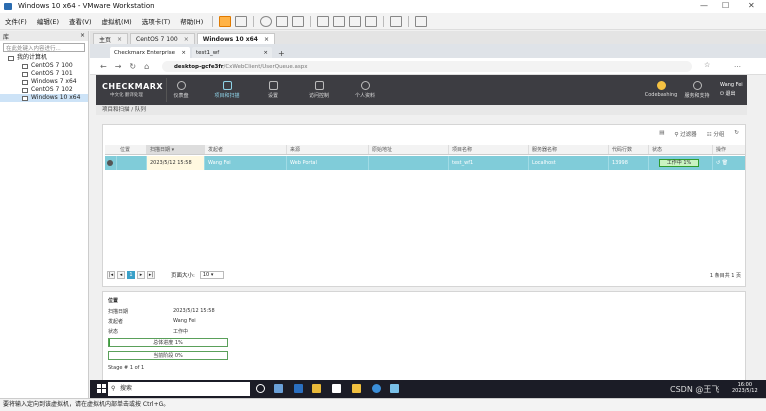 This screenshot has height=411, width=766. Describe the element at coordinates (235, 38) in the screenshot. I see `tab-windows-10: Windows 10 x64 ×` at that location.